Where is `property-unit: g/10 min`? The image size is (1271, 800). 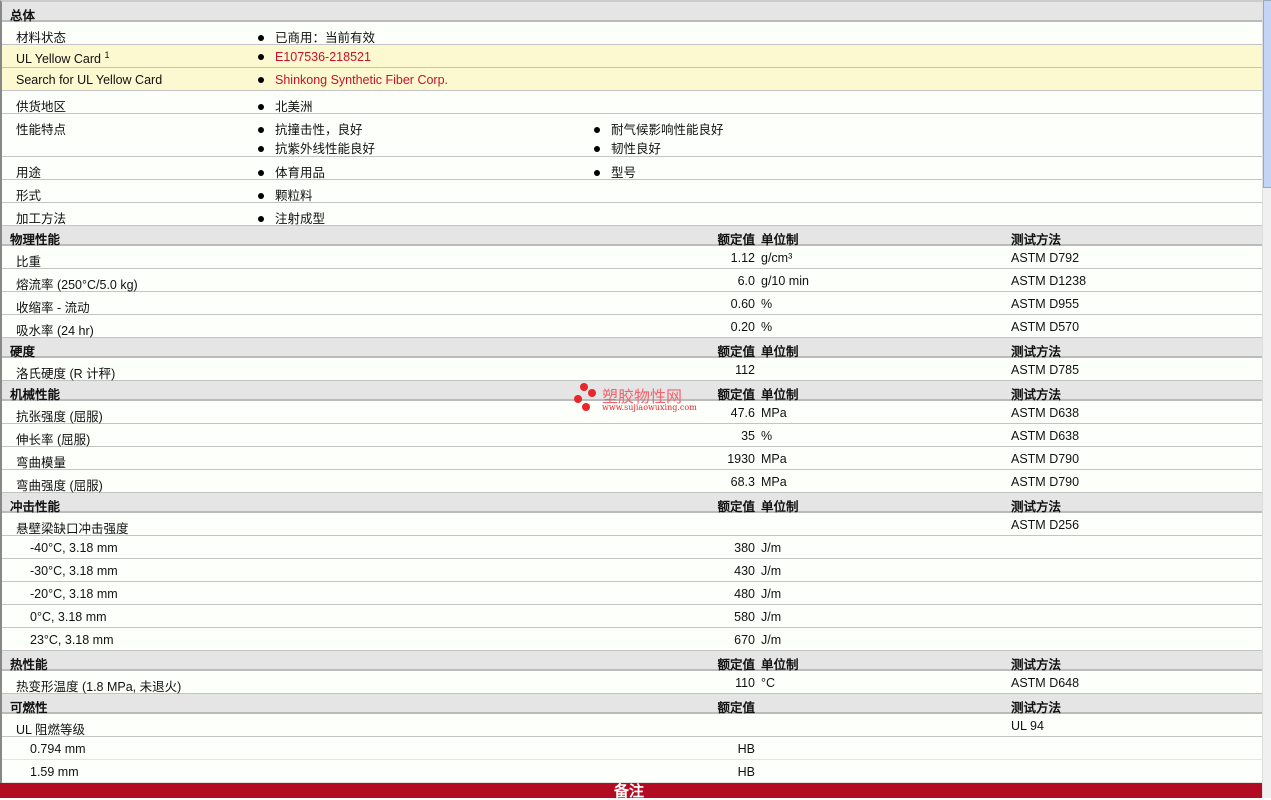
property-unit: g/10 min is located at coordinates (785, 281).